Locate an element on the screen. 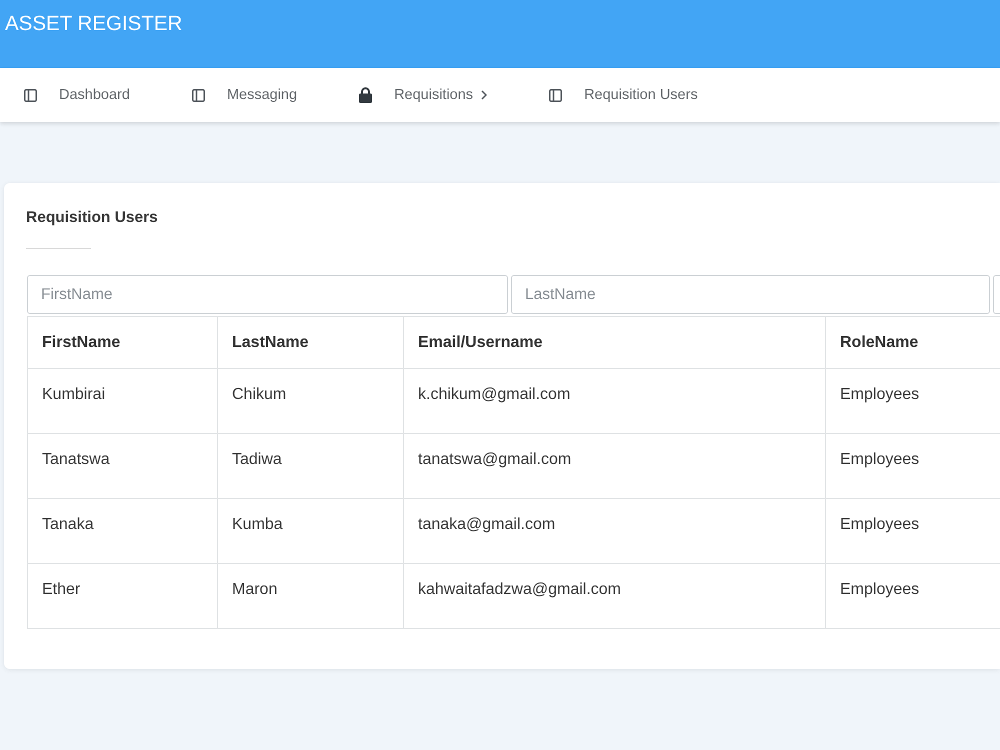  column-header: FirstName is located at coordinates (123, 342).